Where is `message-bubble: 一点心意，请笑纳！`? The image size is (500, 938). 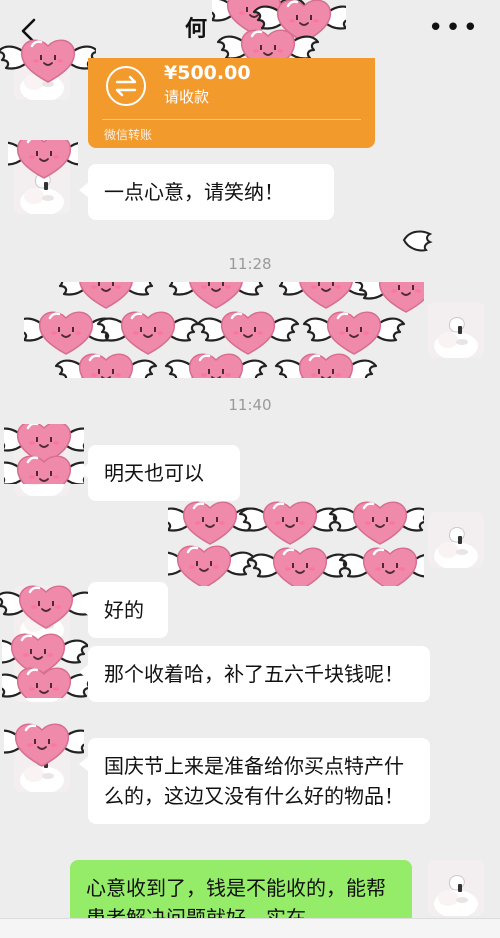 message-bubble: 一点心意，请笑纳！ is located at coordinates (206, 192).